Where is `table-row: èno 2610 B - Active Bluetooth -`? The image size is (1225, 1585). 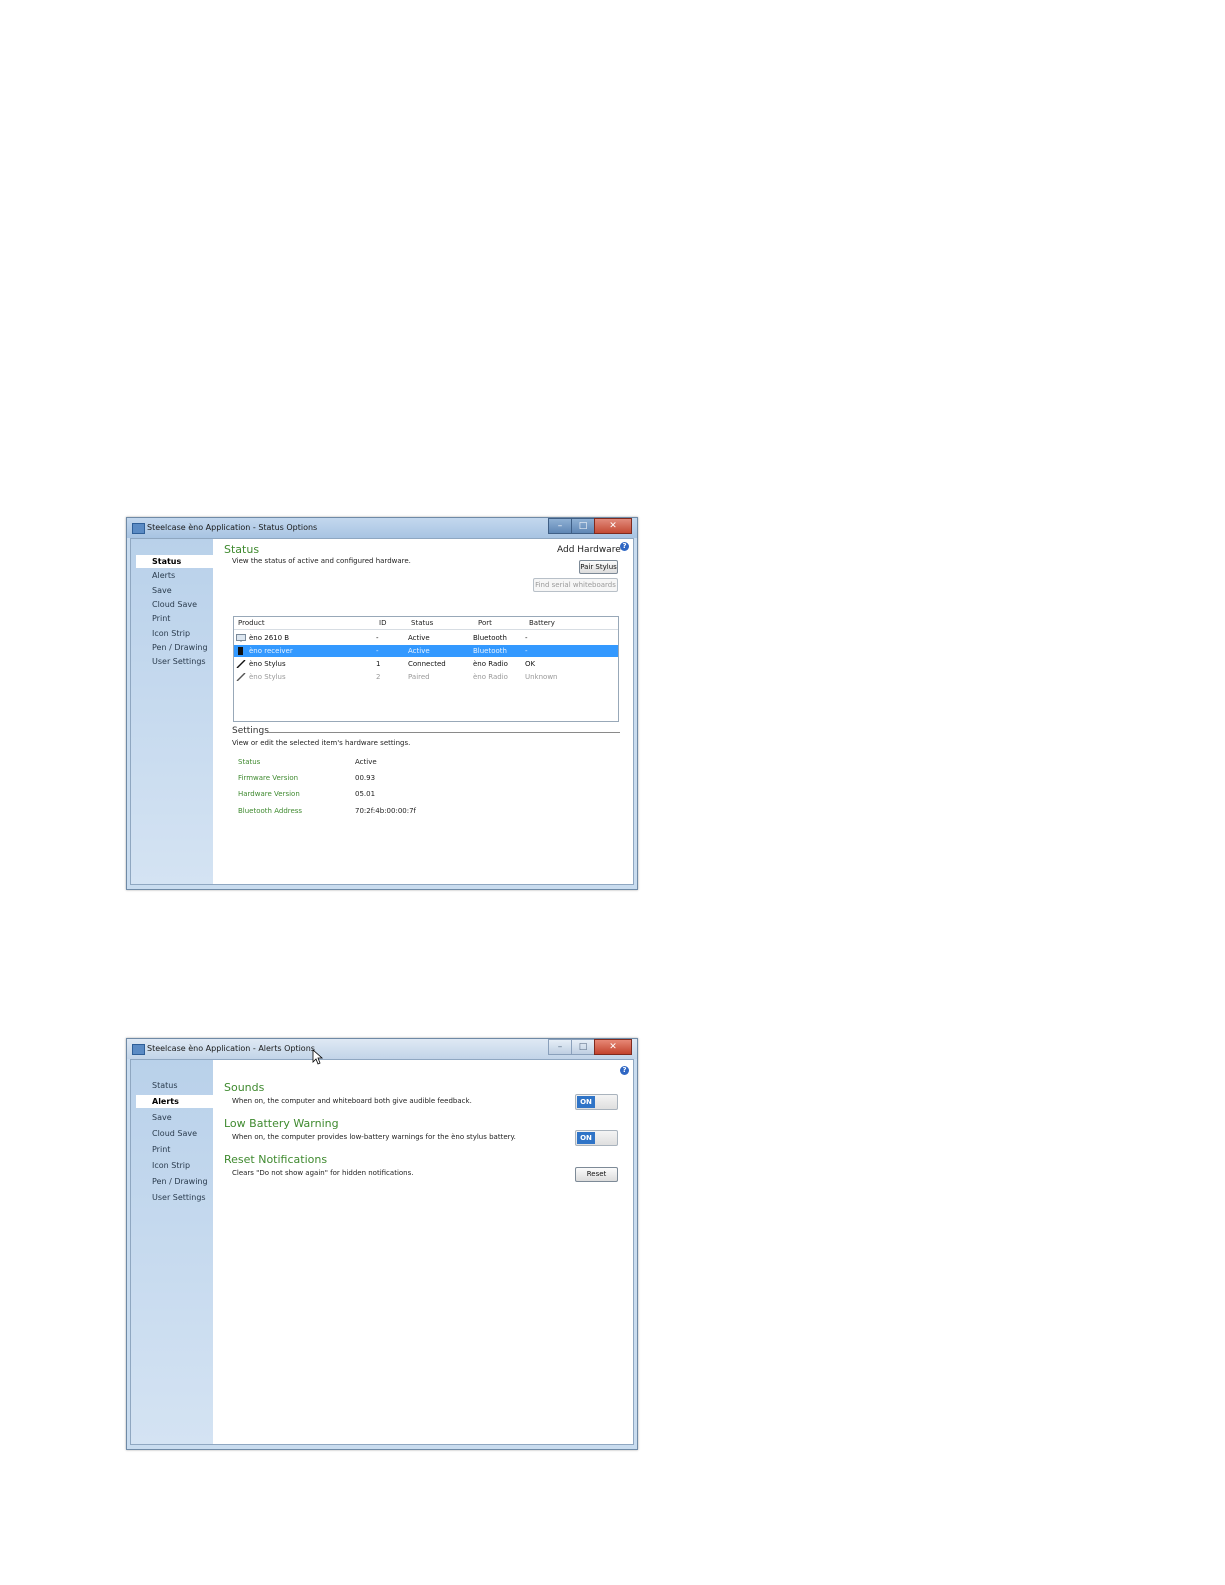
table-row: èno 2610 B - Active Bluetooth - is located at coordinates (426, 638).